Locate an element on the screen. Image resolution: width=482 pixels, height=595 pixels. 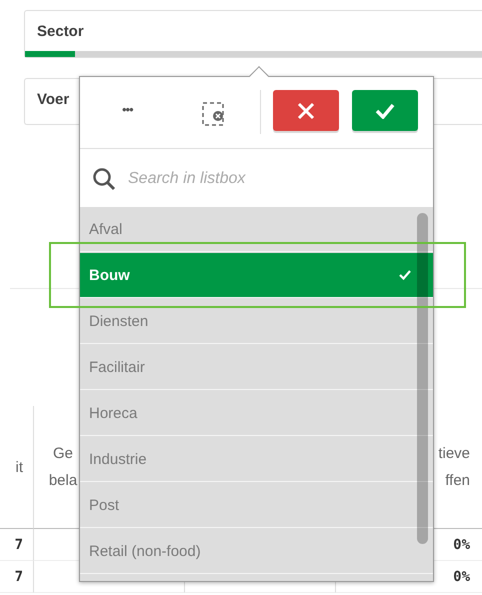
item-label: Bouw is located at coordinates (109, 275).